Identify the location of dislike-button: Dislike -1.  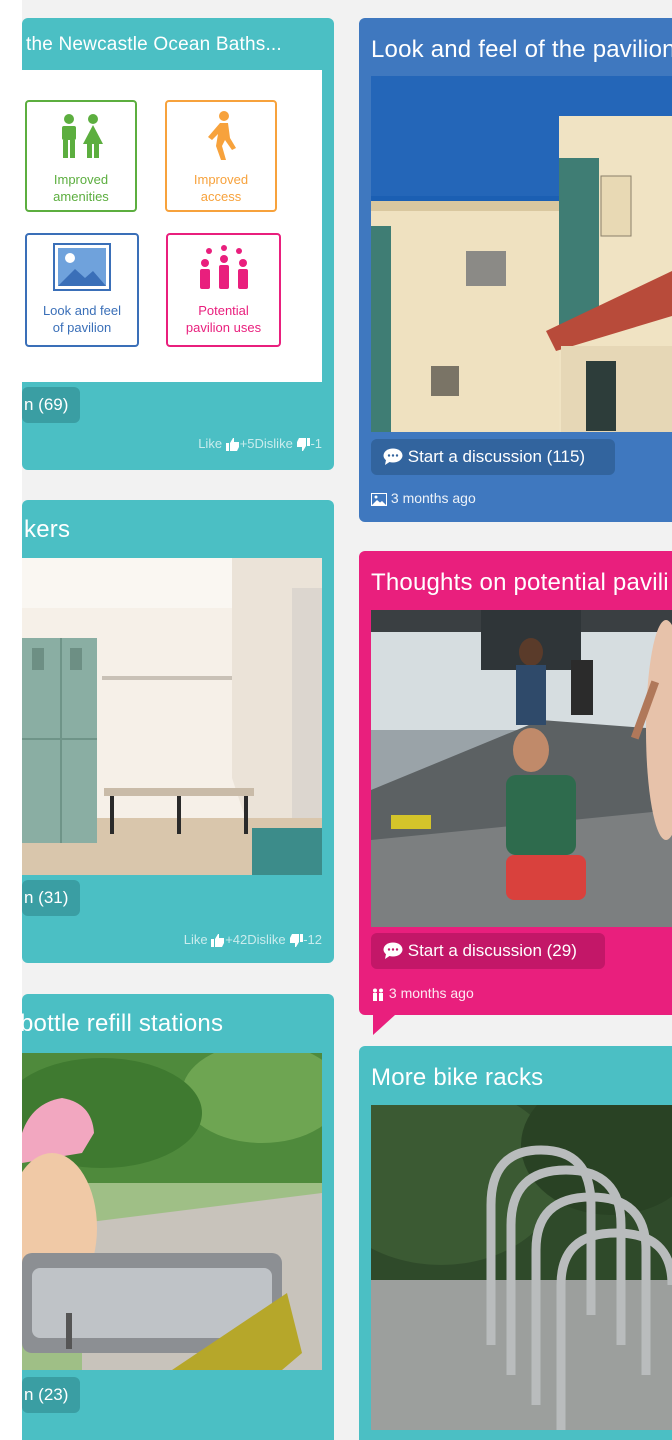
(288, 444).